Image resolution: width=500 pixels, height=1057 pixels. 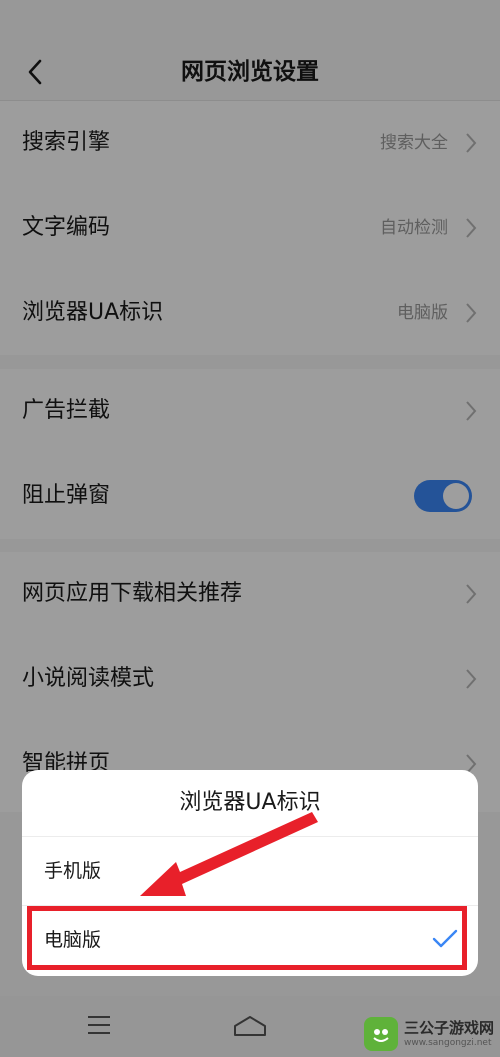 What do you see at coordinates (448, 1028) in the screenshot?
I see `watermark-name: 三公子游戏网` at bounding box center [448, 1028].